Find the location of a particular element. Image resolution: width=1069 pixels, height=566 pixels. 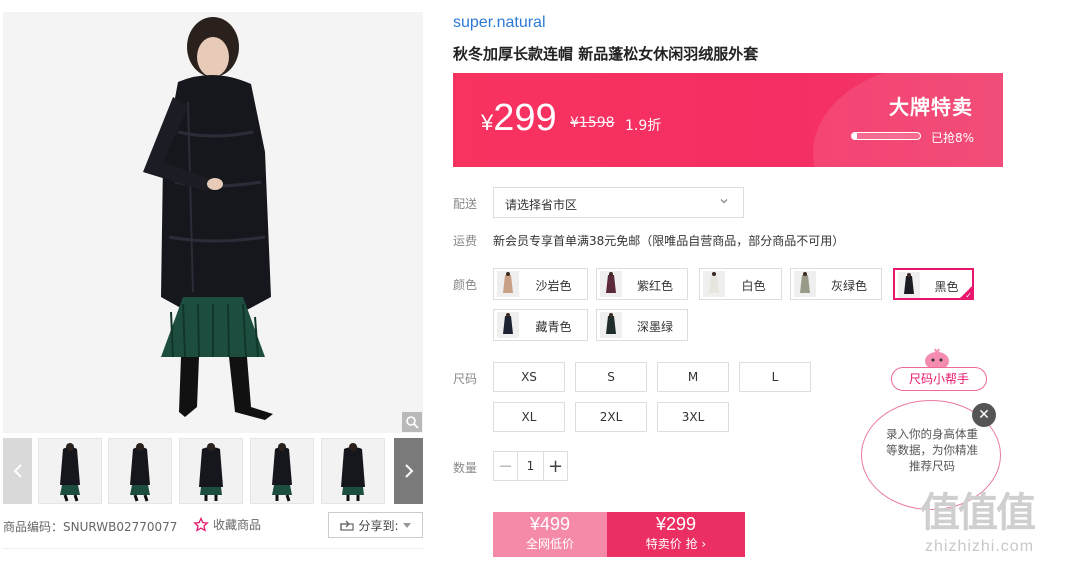

chevron-right-icon is located at coordinates (408, 471).